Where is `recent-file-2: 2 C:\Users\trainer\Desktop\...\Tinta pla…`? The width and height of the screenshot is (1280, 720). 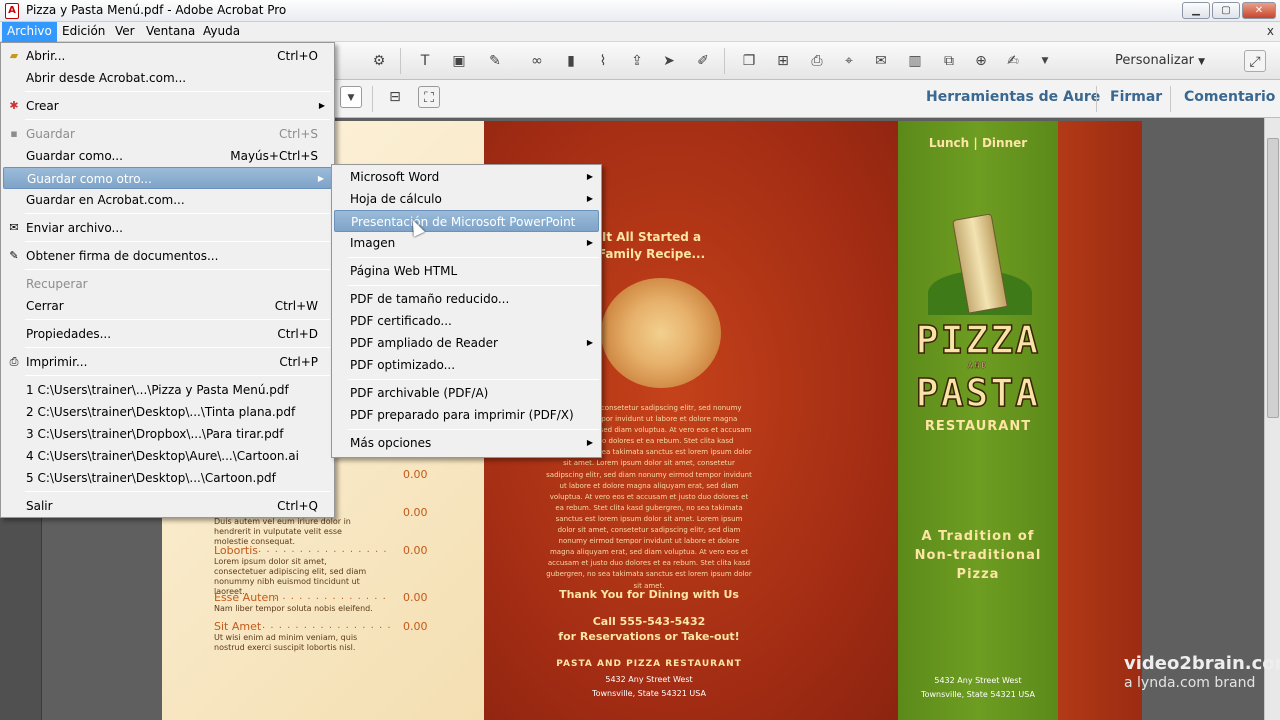 recent-file-2: 2 C:\Users\trainer\Desktop\...\Tinta pla… is located at coordinates (167, 412).